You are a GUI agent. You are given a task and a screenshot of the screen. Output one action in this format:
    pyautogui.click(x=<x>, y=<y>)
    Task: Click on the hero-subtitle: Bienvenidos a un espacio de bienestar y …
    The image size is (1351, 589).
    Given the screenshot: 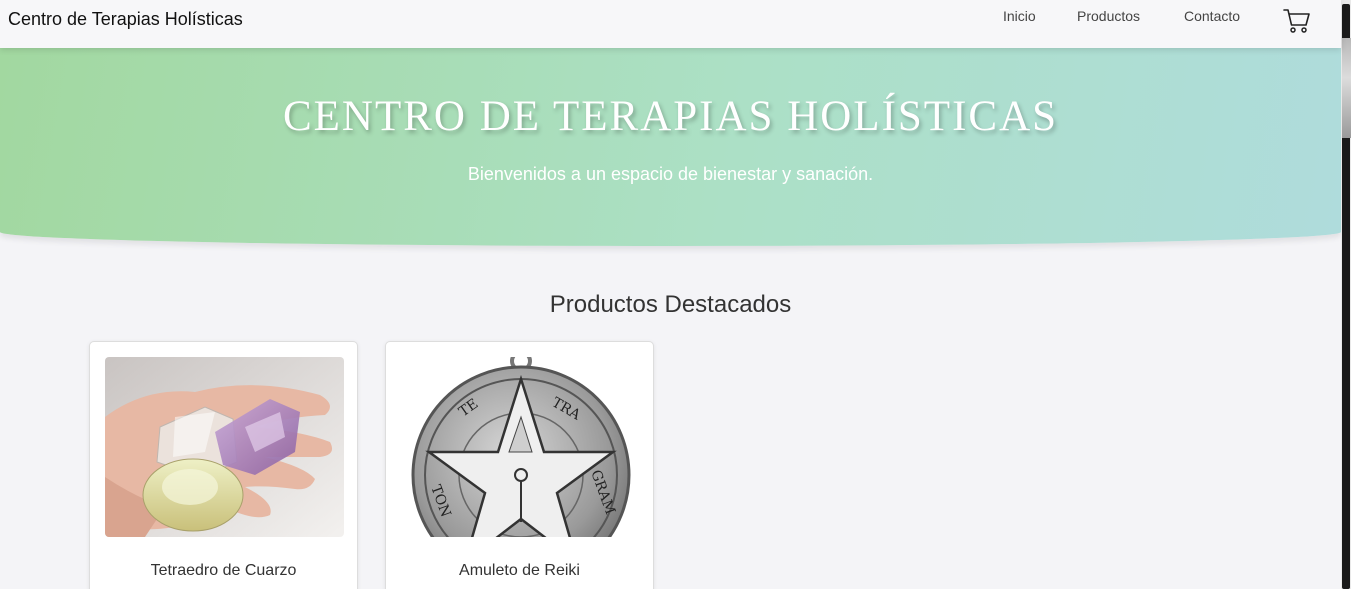 What is the action you would take?
    pyautogui.click(x=670, y=174)
    